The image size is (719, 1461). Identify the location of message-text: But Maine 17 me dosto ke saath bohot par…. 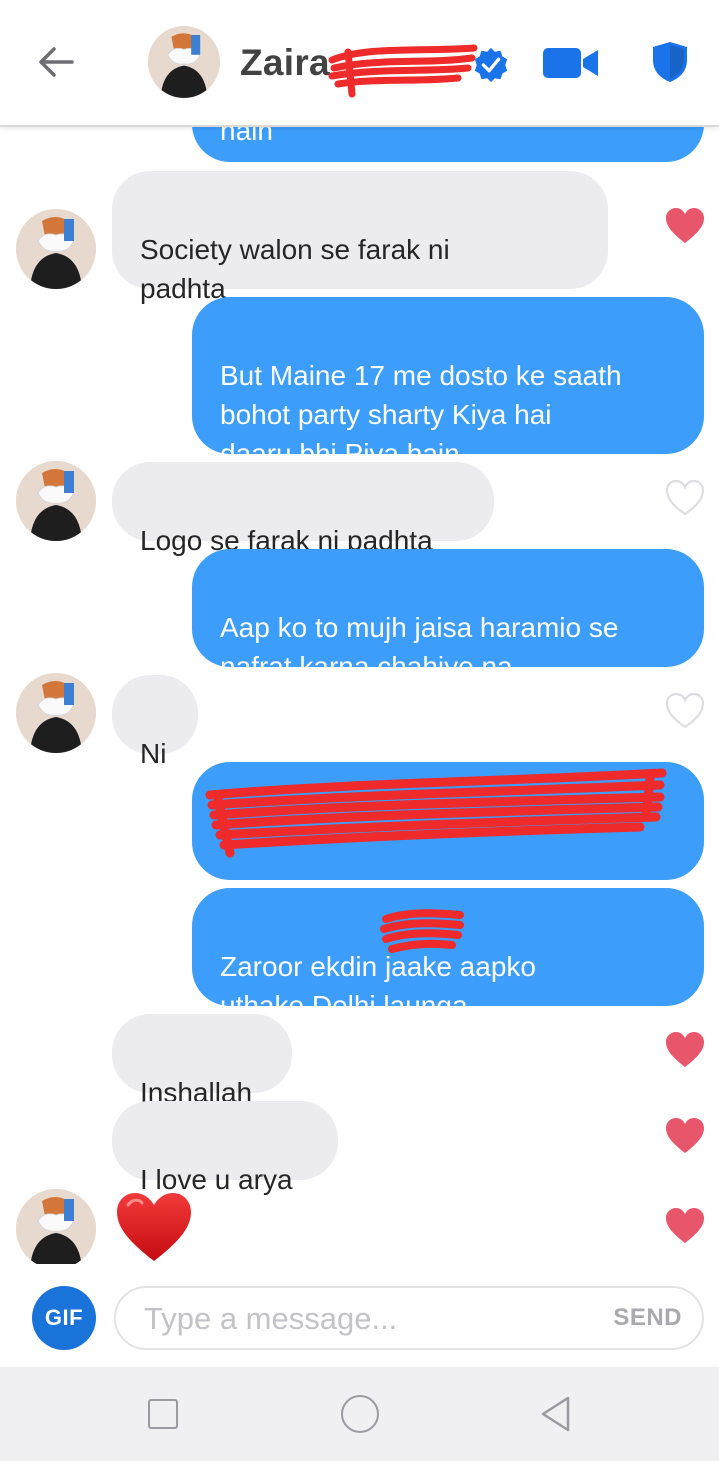
(421, 414).